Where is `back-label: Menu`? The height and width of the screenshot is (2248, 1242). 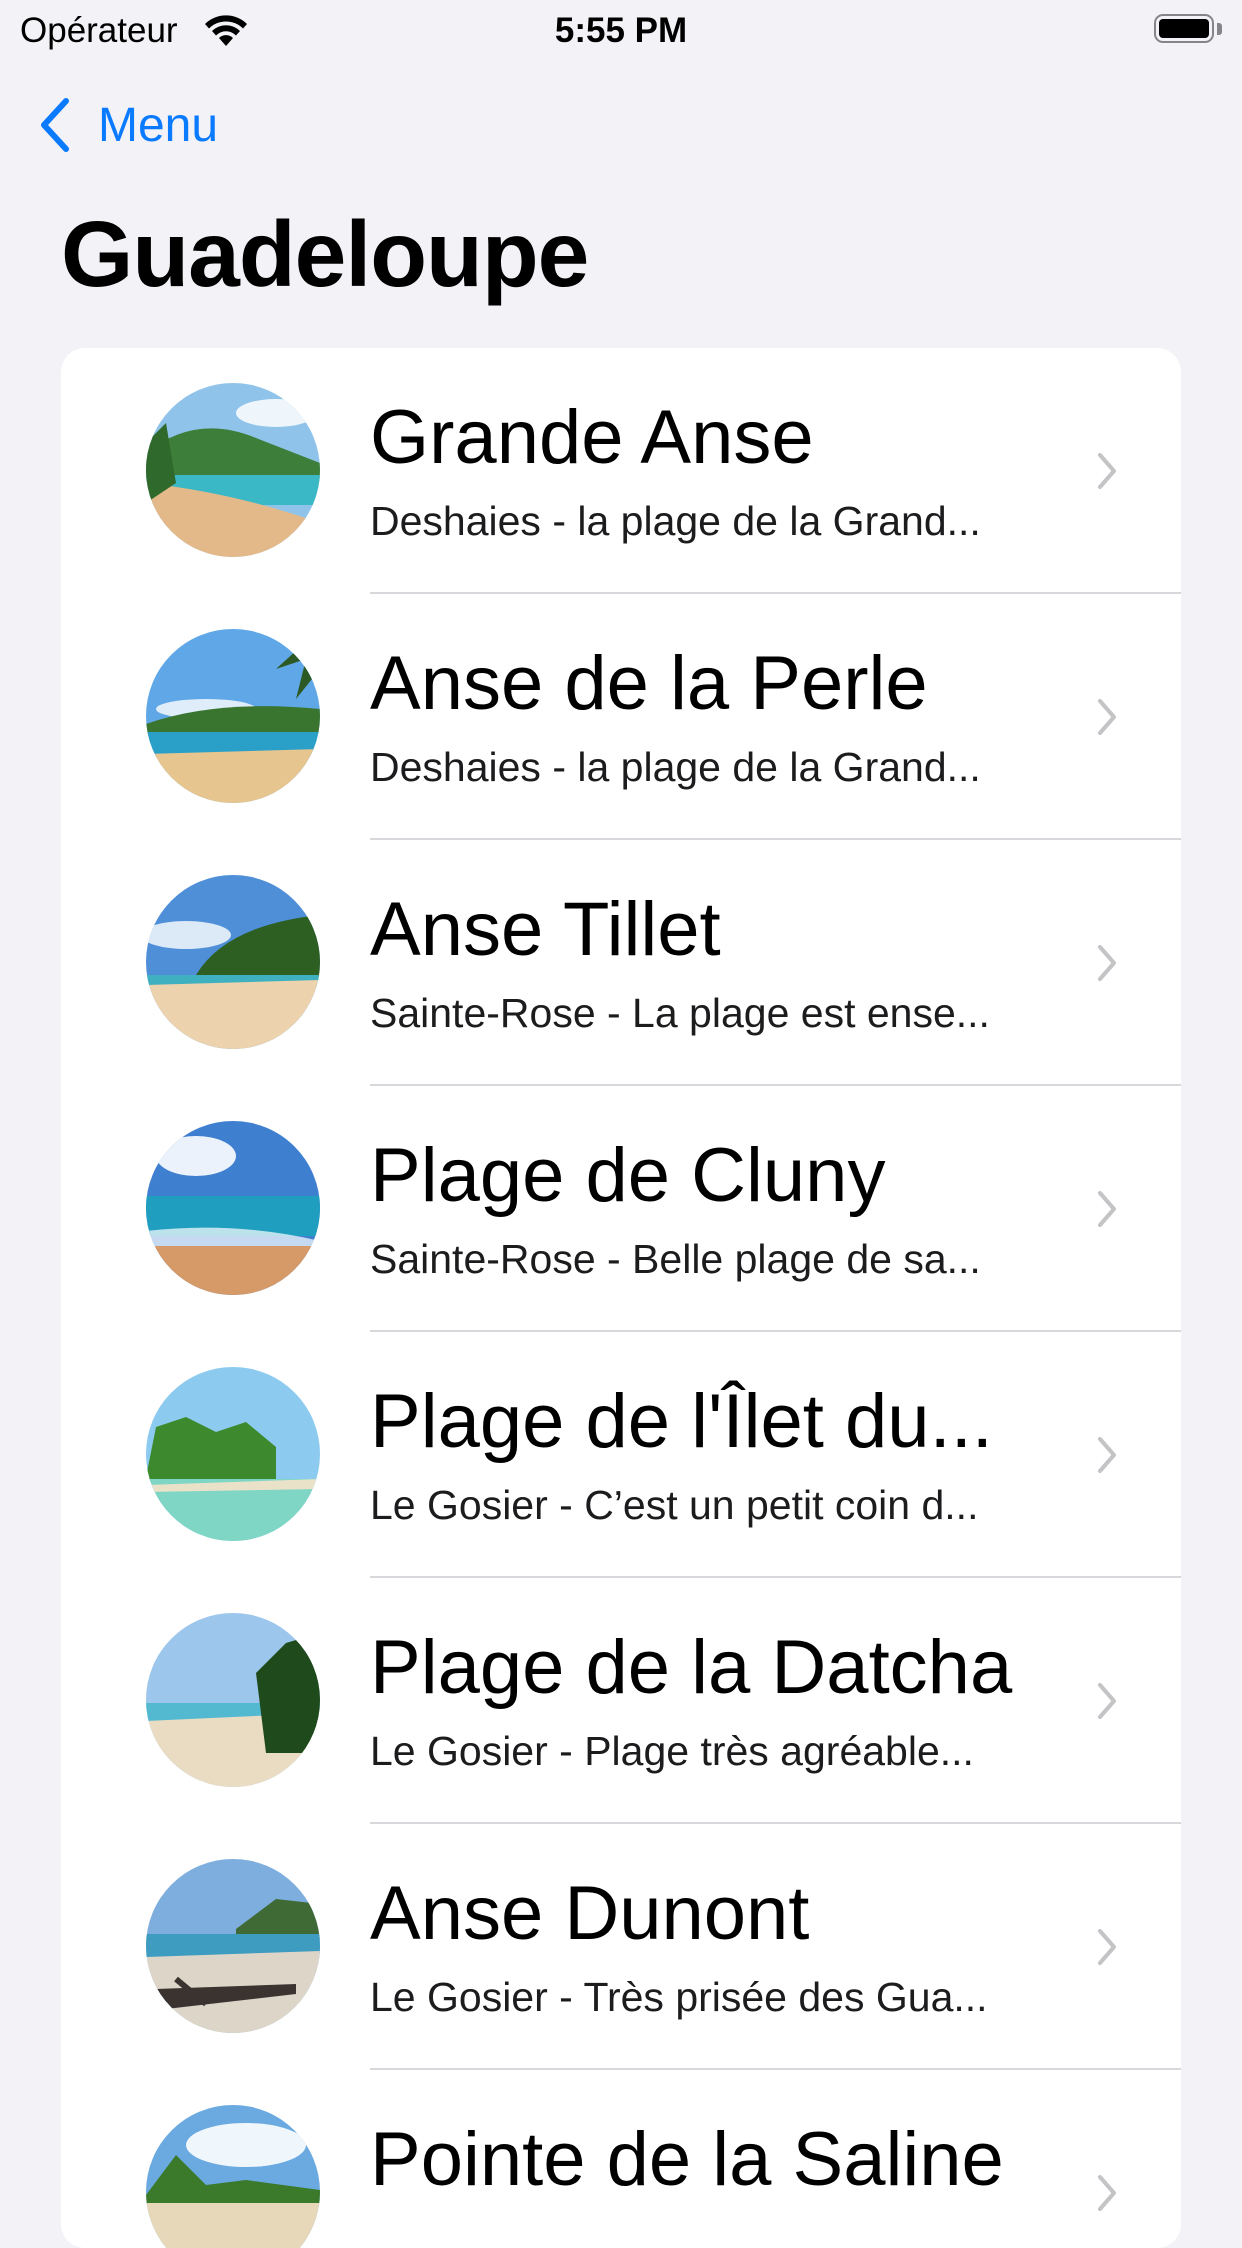 back-label: Menu is located at coordinates (158, 125).